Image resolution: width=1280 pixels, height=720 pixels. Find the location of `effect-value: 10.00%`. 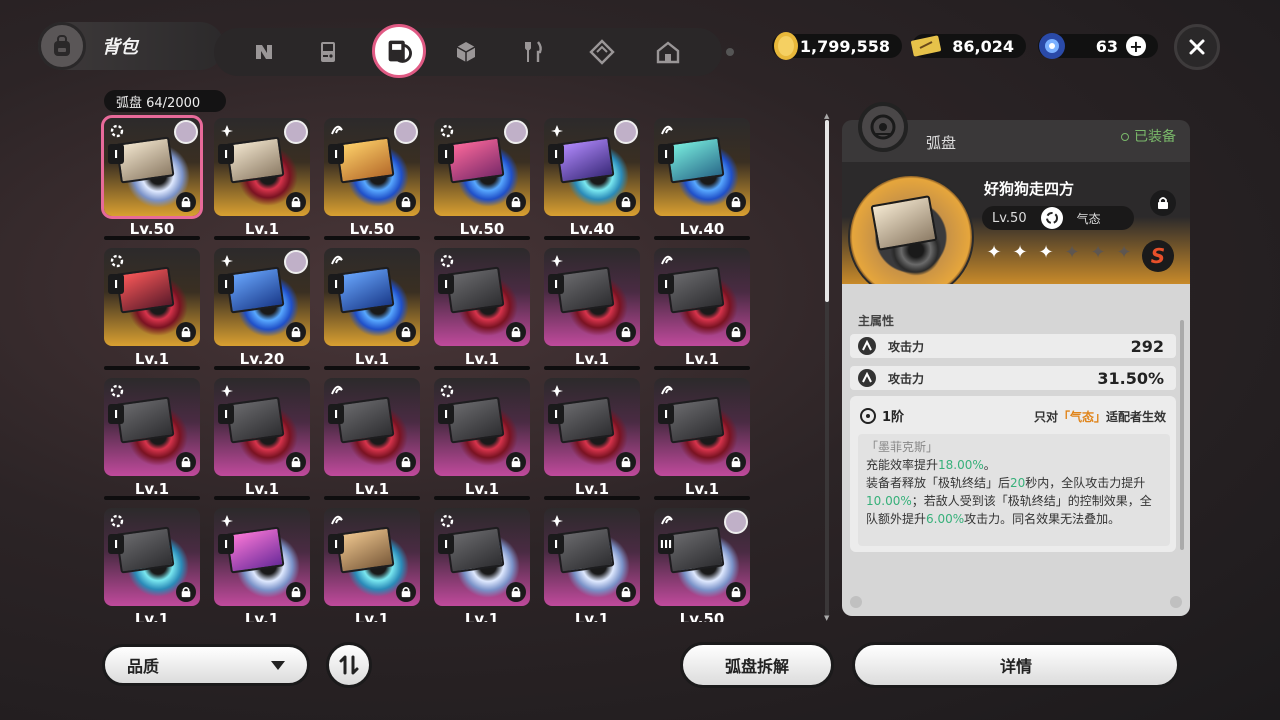

effect-value: 10.00% is located at coordinates (889, 501).